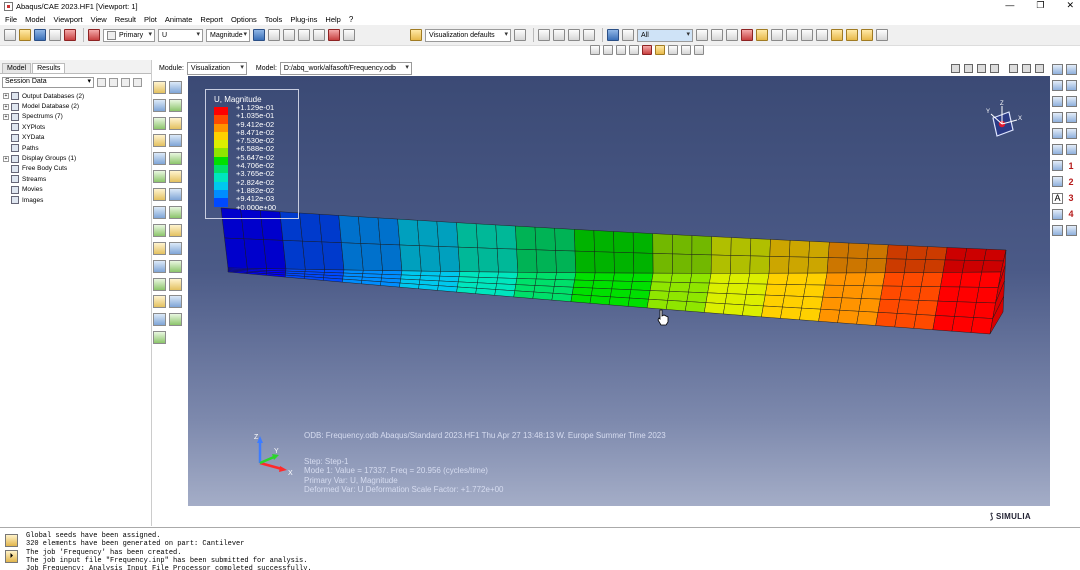 Image resolution: width=1080 pixels, height=570 pixels. What do you see at coordinates (216, 68) in the screenshot?
I see `module-select: Visualization` at bounding box center [216, 68].